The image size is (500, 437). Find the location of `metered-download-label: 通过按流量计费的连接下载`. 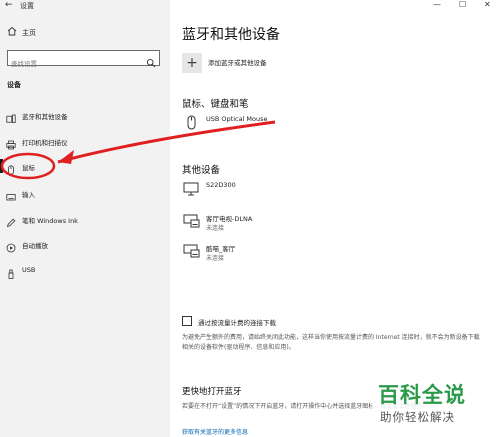

metered-download-label: 通过按流量计费的连接下载 is located at coordinates (237, 322).